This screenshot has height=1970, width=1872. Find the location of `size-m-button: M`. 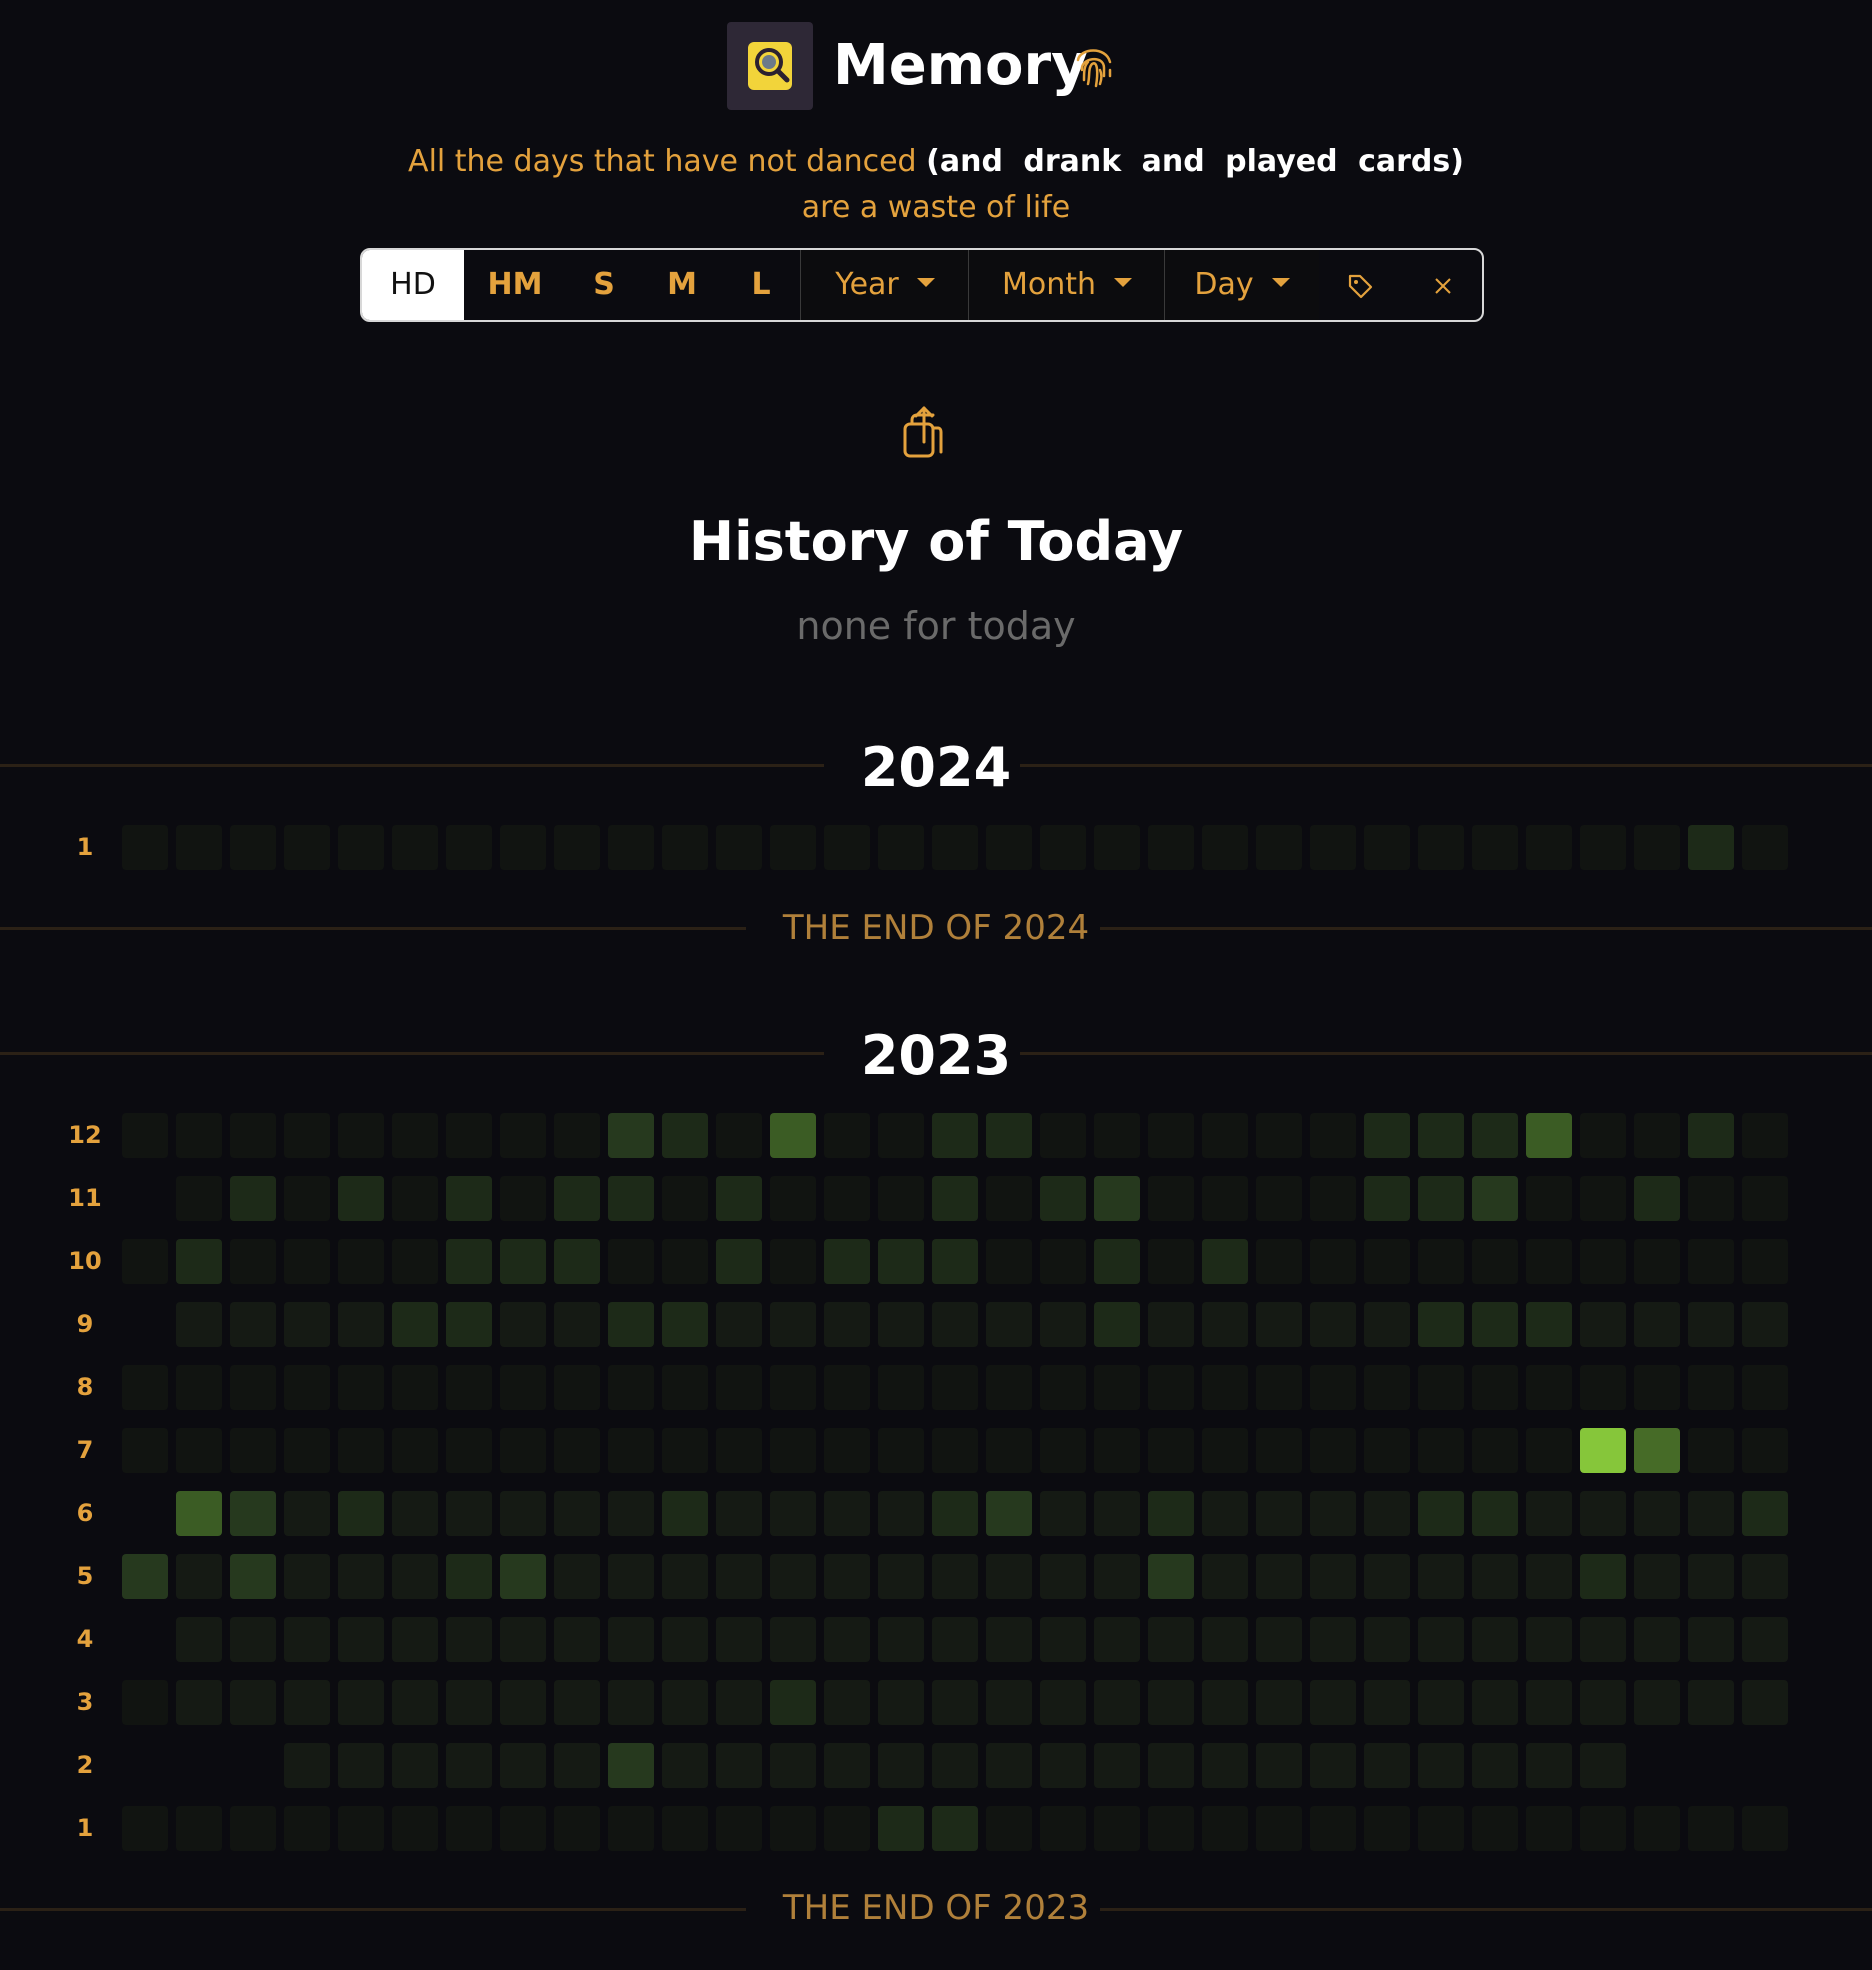

size-m-button: M is located at coordinates (682, 285).